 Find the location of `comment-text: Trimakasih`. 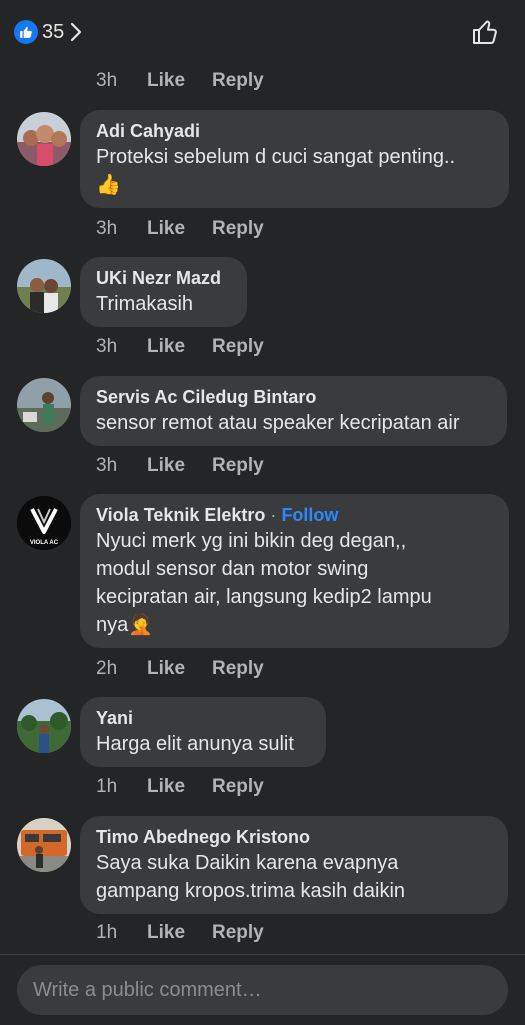

comment-text: Trimakasih is located at coordinates (145, 304).